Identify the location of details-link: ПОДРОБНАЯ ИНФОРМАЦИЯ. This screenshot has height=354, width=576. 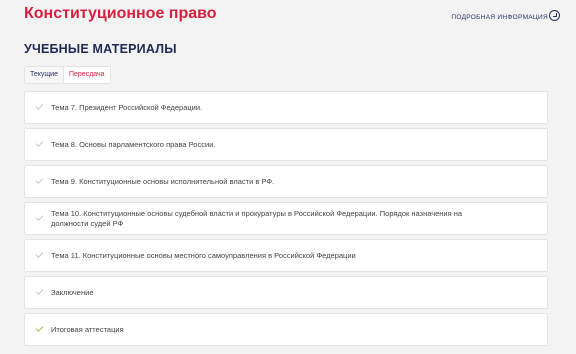
(499, 17).